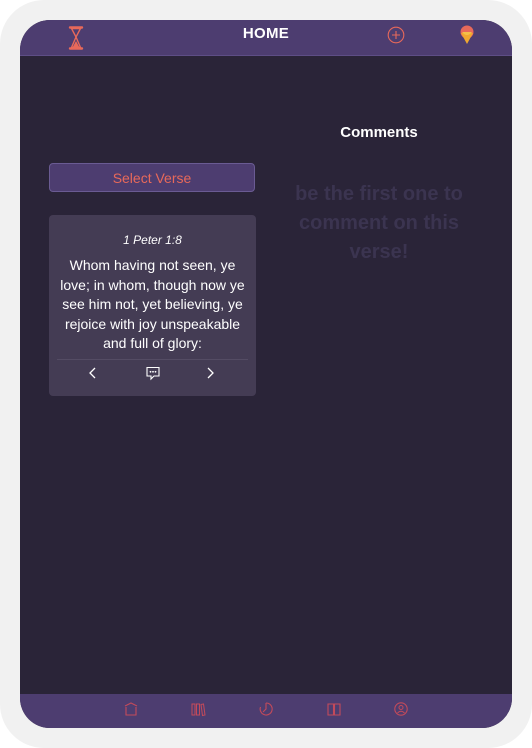 The height and width of the screenshot is (748, 532). I want to click on chevron-right-icon, so click(210, 373).